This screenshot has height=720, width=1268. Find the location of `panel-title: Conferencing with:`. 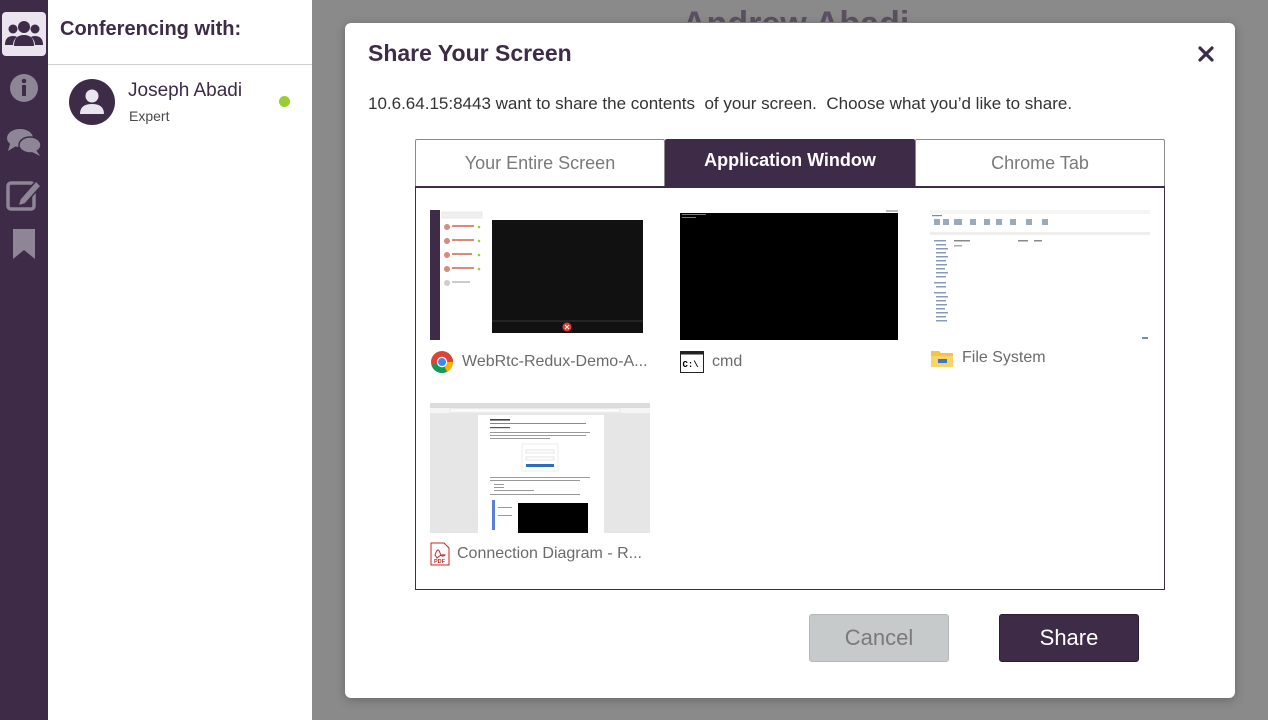

panel-title: Conferencing with: is located at coordinates (151, 29).